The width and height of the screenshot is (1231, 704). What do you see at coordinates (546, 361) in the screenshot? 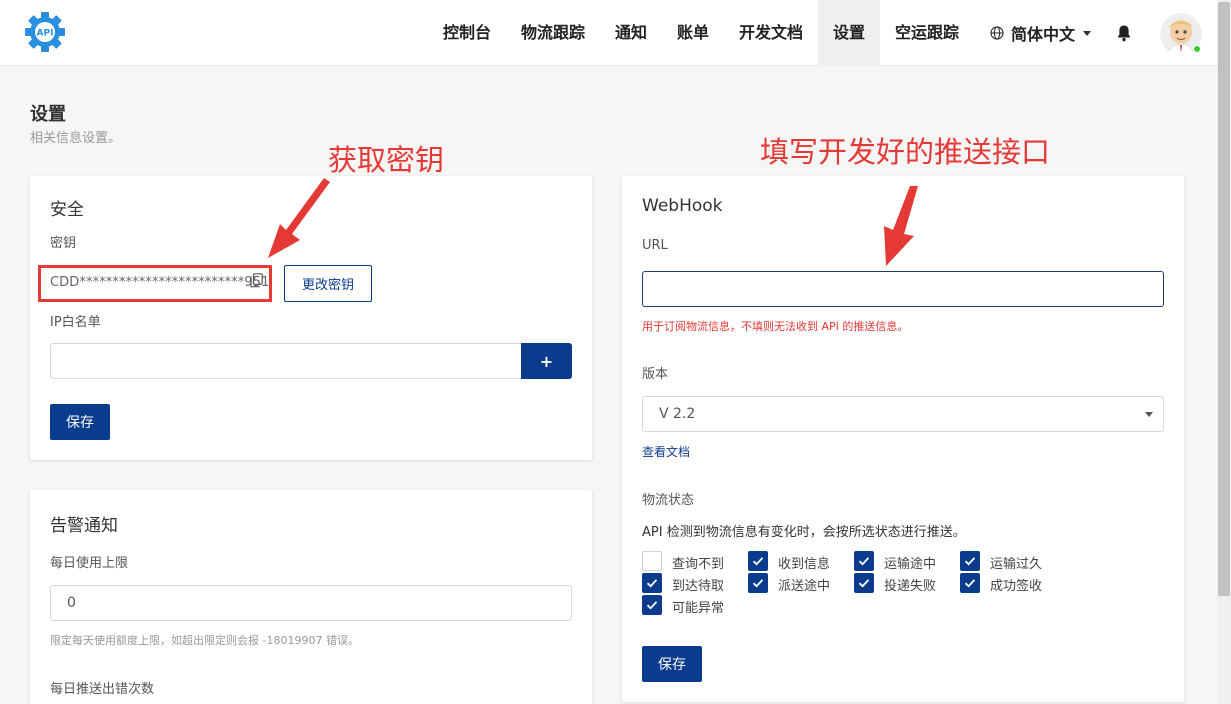
I see `add-ip-button: +` at bounding box center [546, 361].